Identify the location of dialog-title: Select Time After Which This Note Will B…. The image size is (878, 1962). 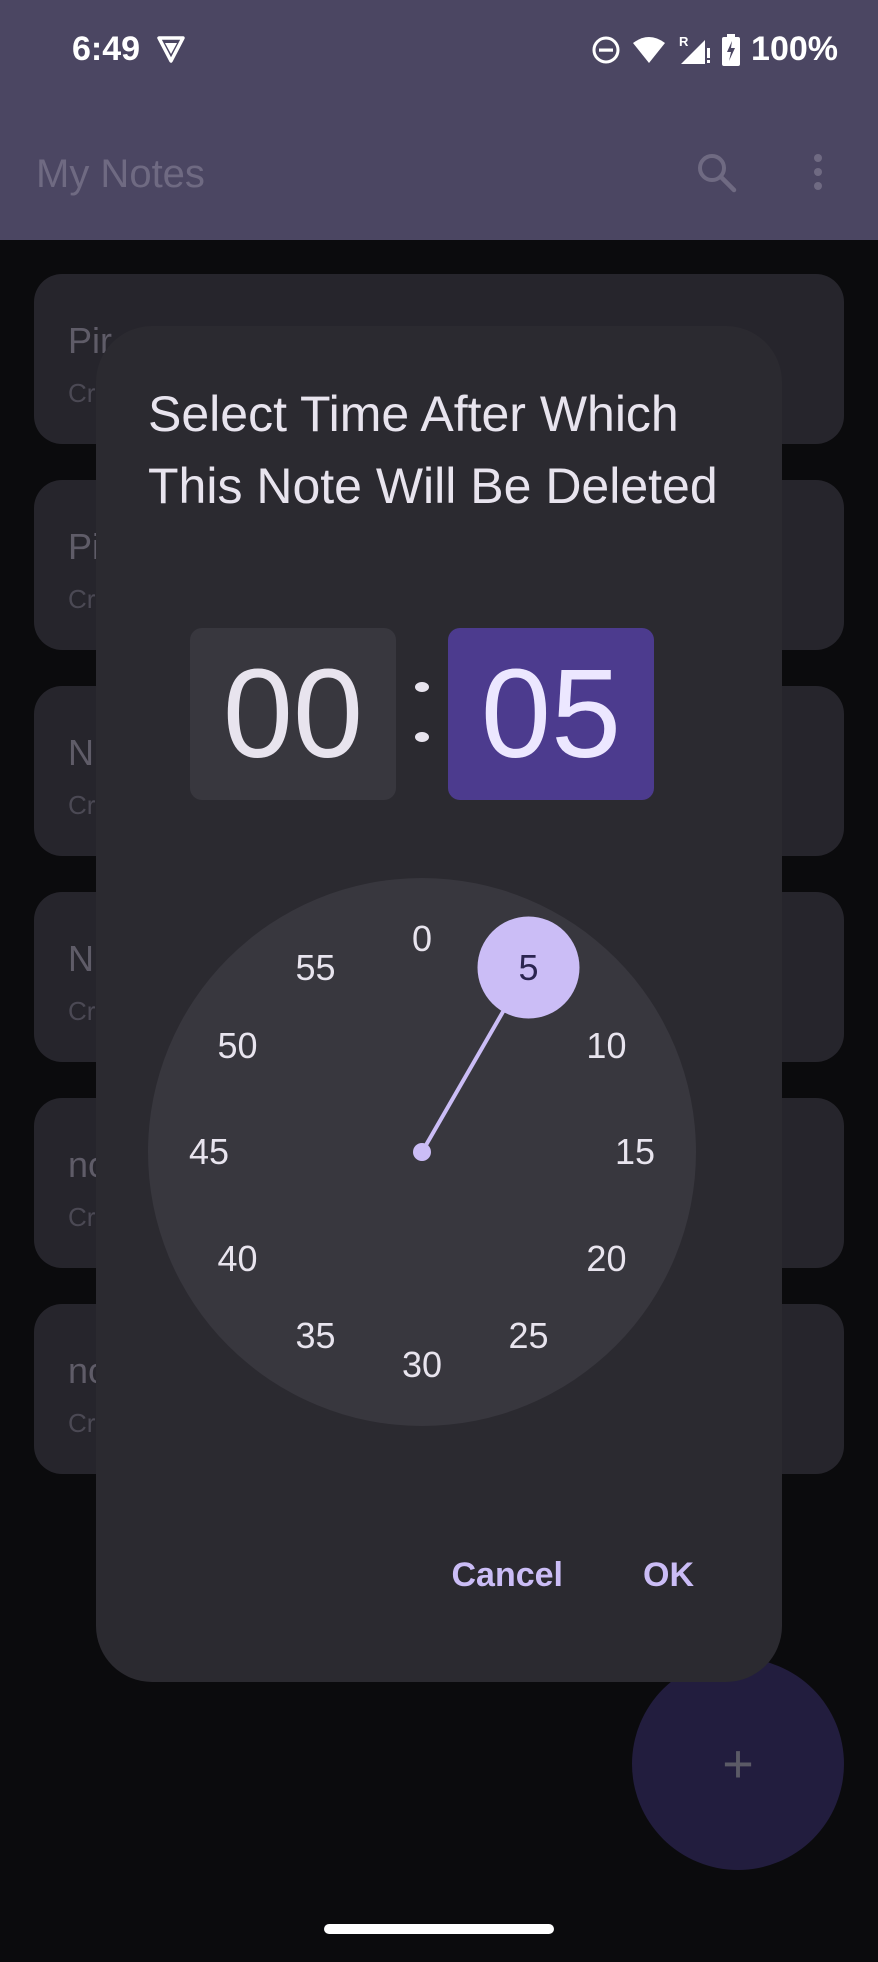
(433, 450).